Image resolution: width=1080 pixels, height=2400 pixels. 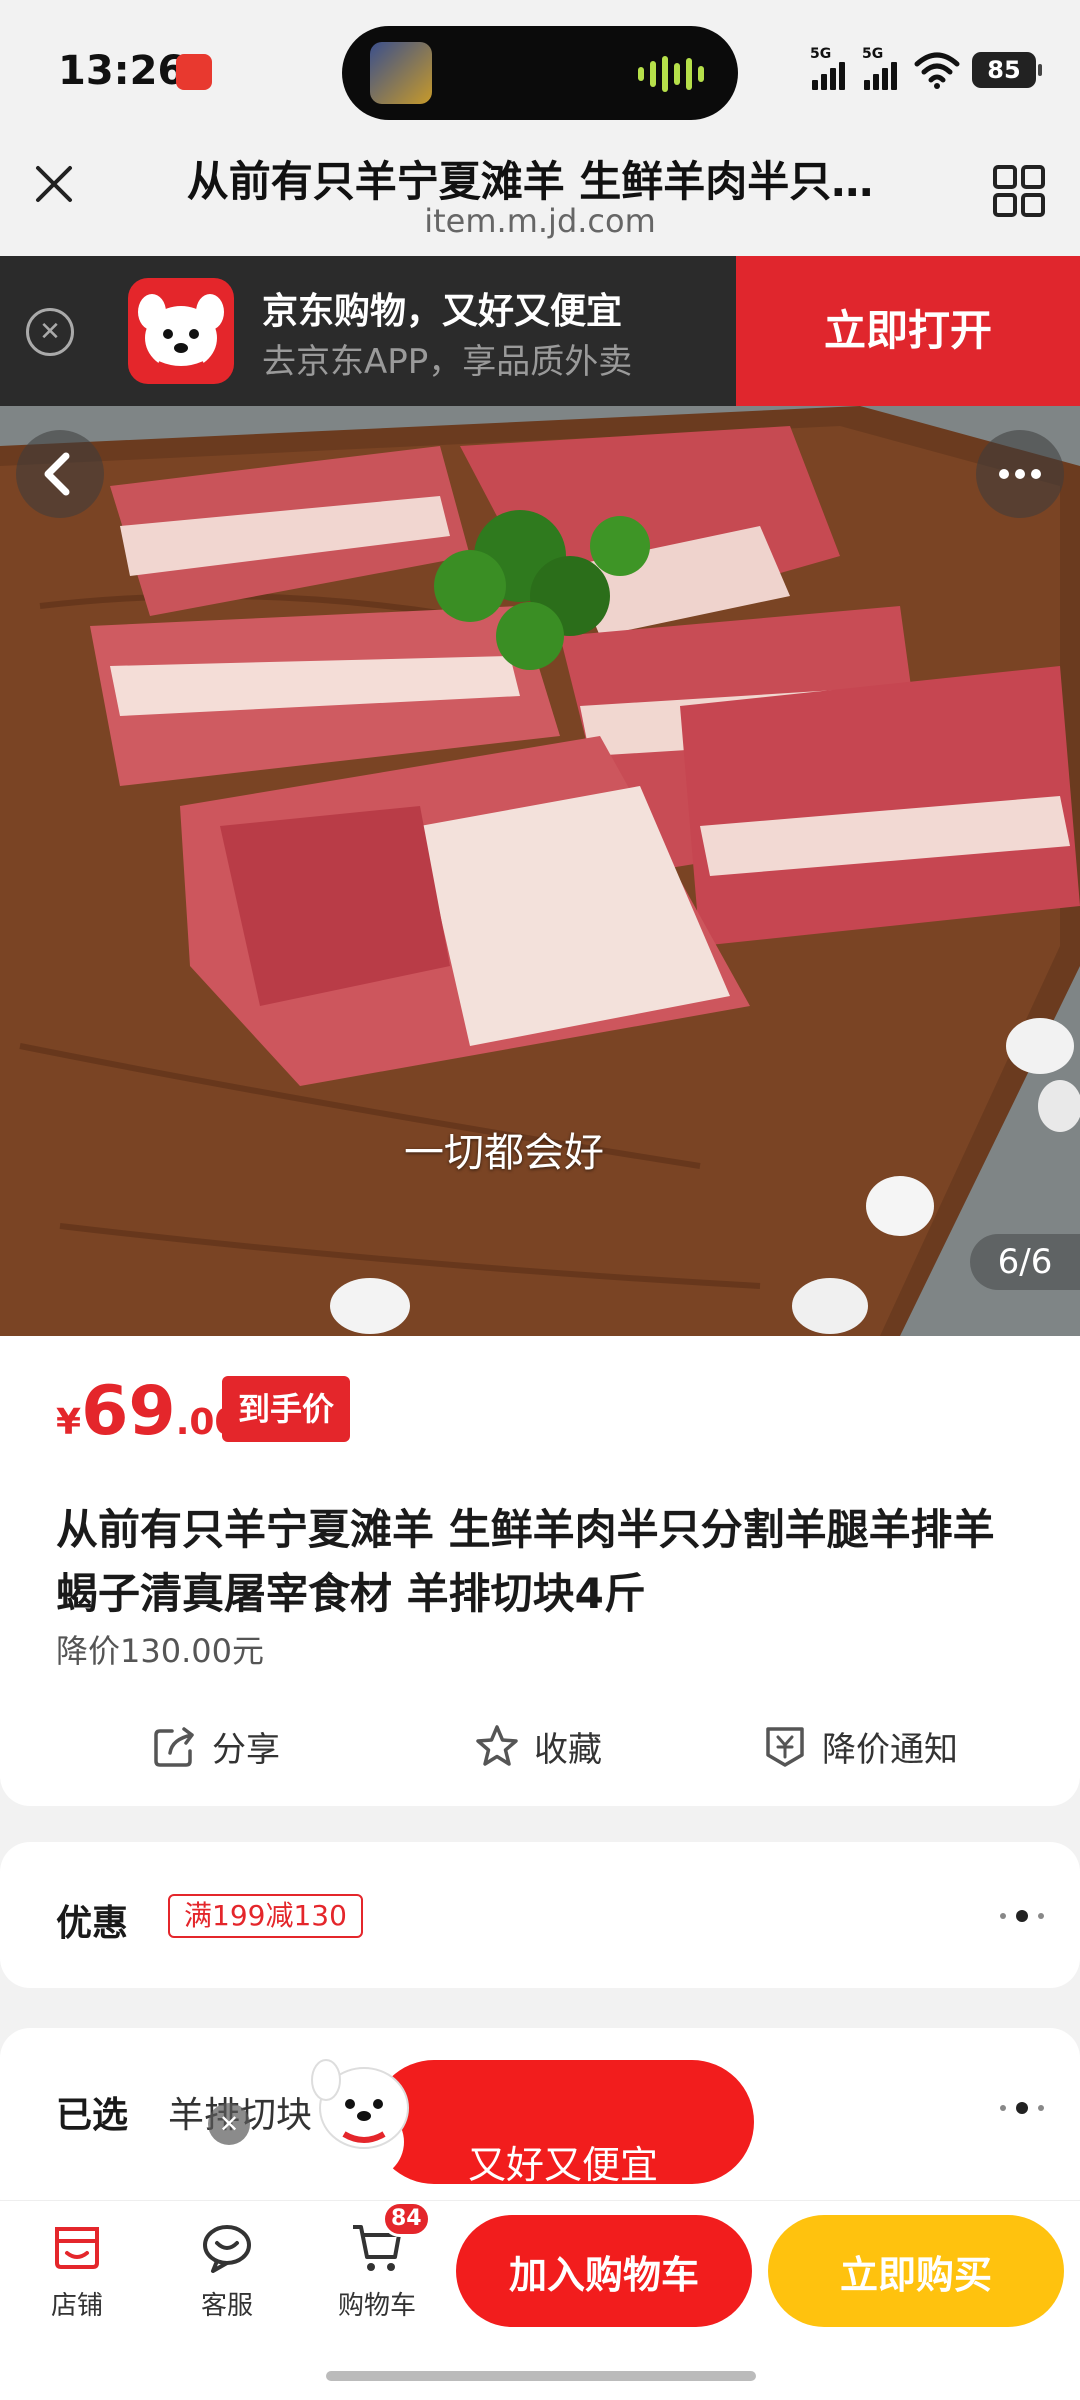 I want to click on floating-promo-bubble: 又好又便宜, so click(x=563, y=2122).